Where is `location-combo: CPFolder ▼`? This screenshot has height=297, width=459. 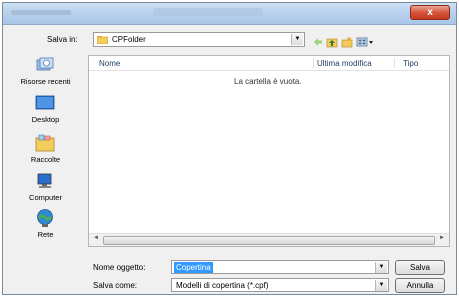 location-combo: CPFolder ▼ is located at coordinates (199, 39).